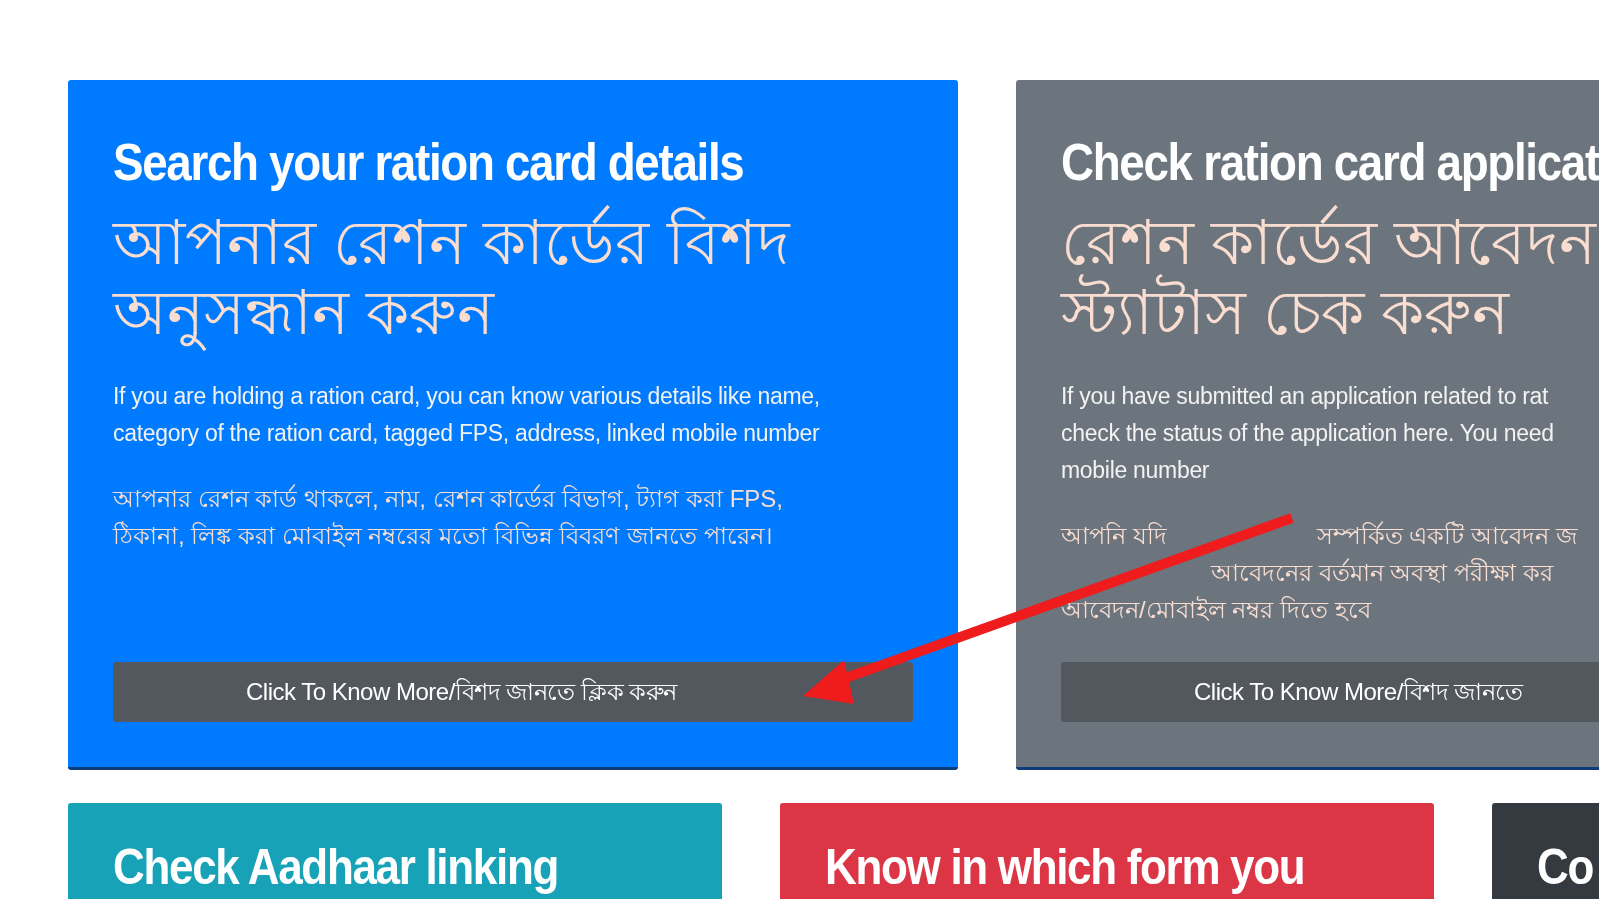 Image resolution: width=1599 pixels, height=899 pixels. I want to click on card-description-bengali: সম্পর্কিত একটি আবেদন জ, so click(1446, 535).